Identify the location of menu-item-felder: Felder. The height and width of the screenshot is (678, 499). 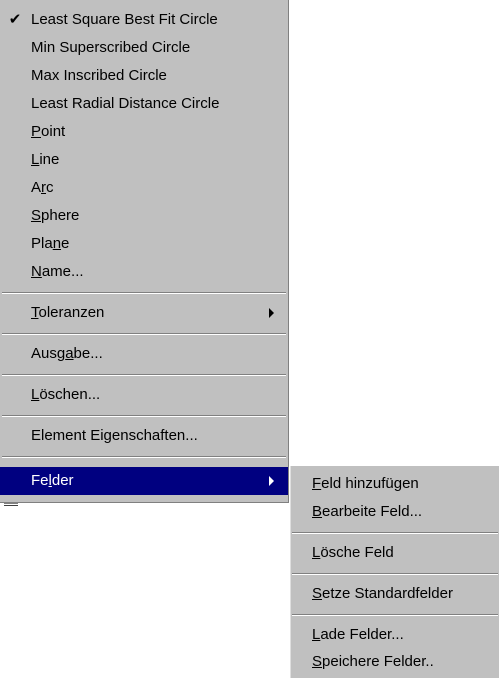
(144, 481).